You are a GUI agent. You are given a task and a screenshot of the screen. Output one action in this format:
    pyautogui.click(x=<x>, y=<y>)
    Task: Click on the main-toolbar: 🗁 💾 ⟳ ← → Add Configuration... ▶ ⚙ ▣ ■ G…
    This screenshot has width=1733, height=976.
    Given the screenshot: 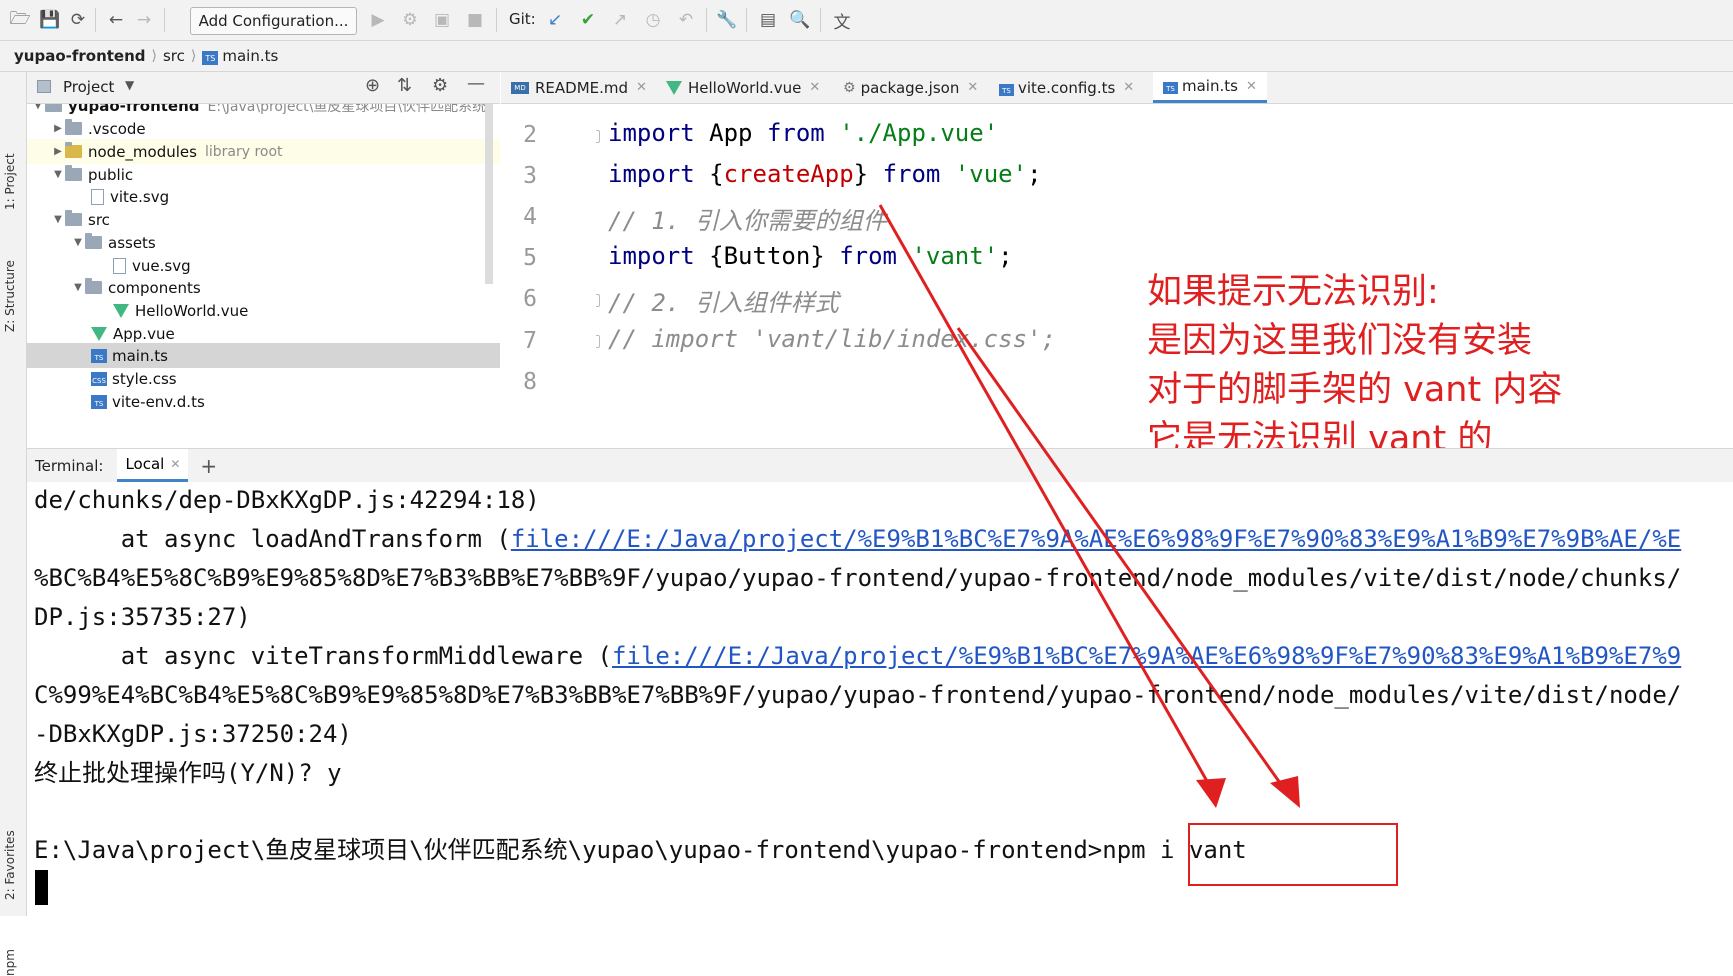 What is the action you would take?
    pyautogui.click(x=866, y=20)
    